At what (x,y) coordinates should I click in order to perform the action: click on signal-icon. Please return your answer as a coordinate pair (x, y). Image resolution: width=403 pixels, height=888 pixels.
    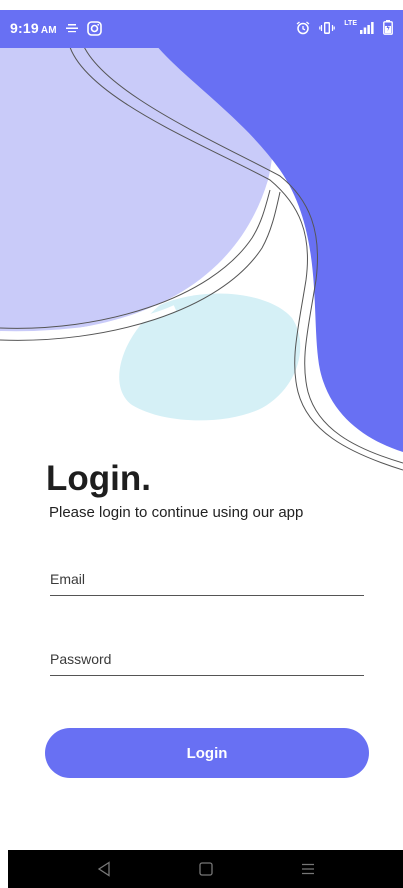
    Looking at the image, I should click on (367, 27).